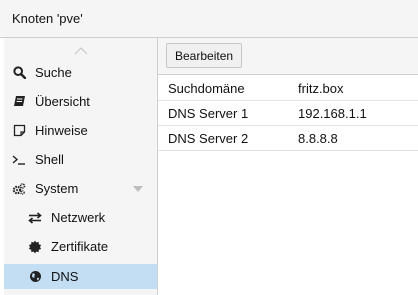  Describe the element at coordinates (81, 50) in the screenshot. I see `scroll-up-icon` at that location.